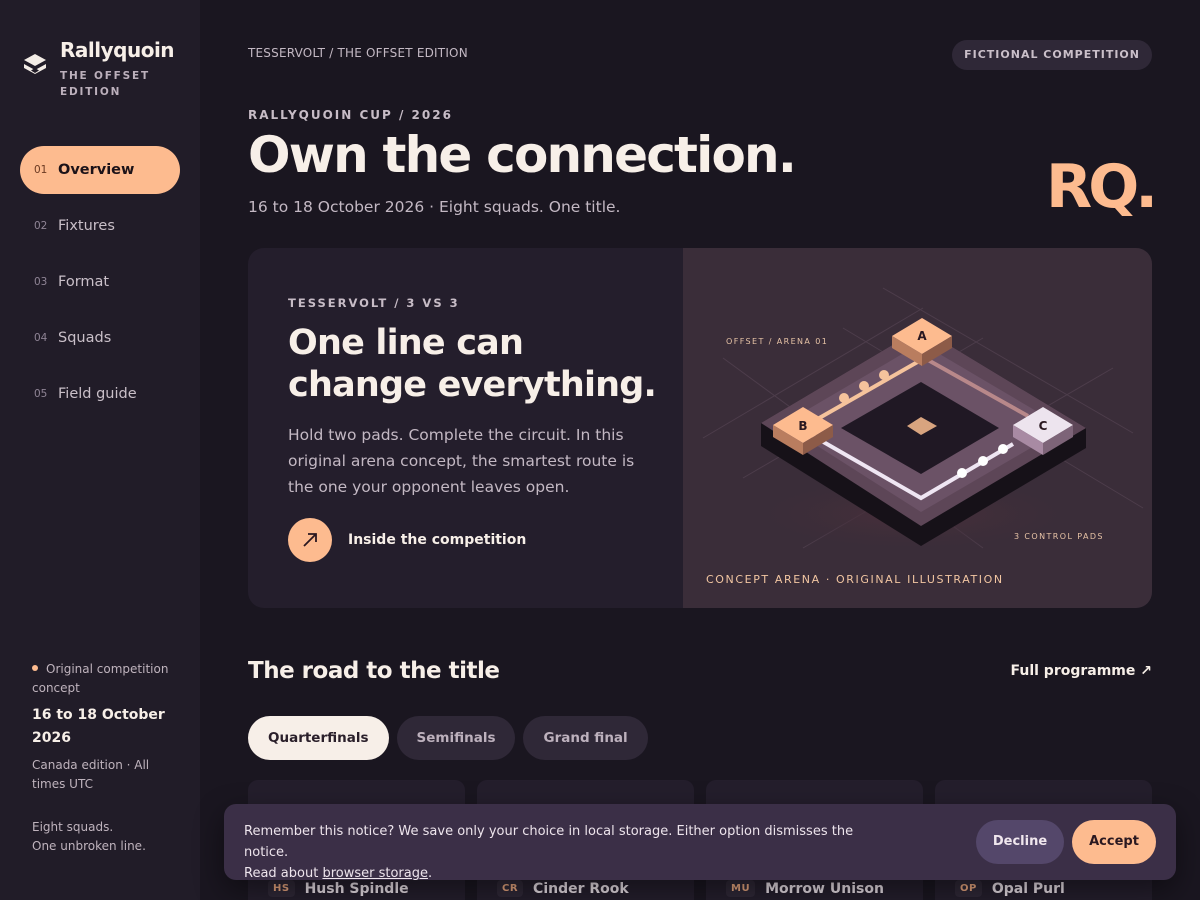 The image size is (1200, 900). Describe the element at coordinates (923, 420) in the screenshot. I see `arena-graphic: A B C OFFSET / ARENA 01 3 CONTROL PADS` at that location.